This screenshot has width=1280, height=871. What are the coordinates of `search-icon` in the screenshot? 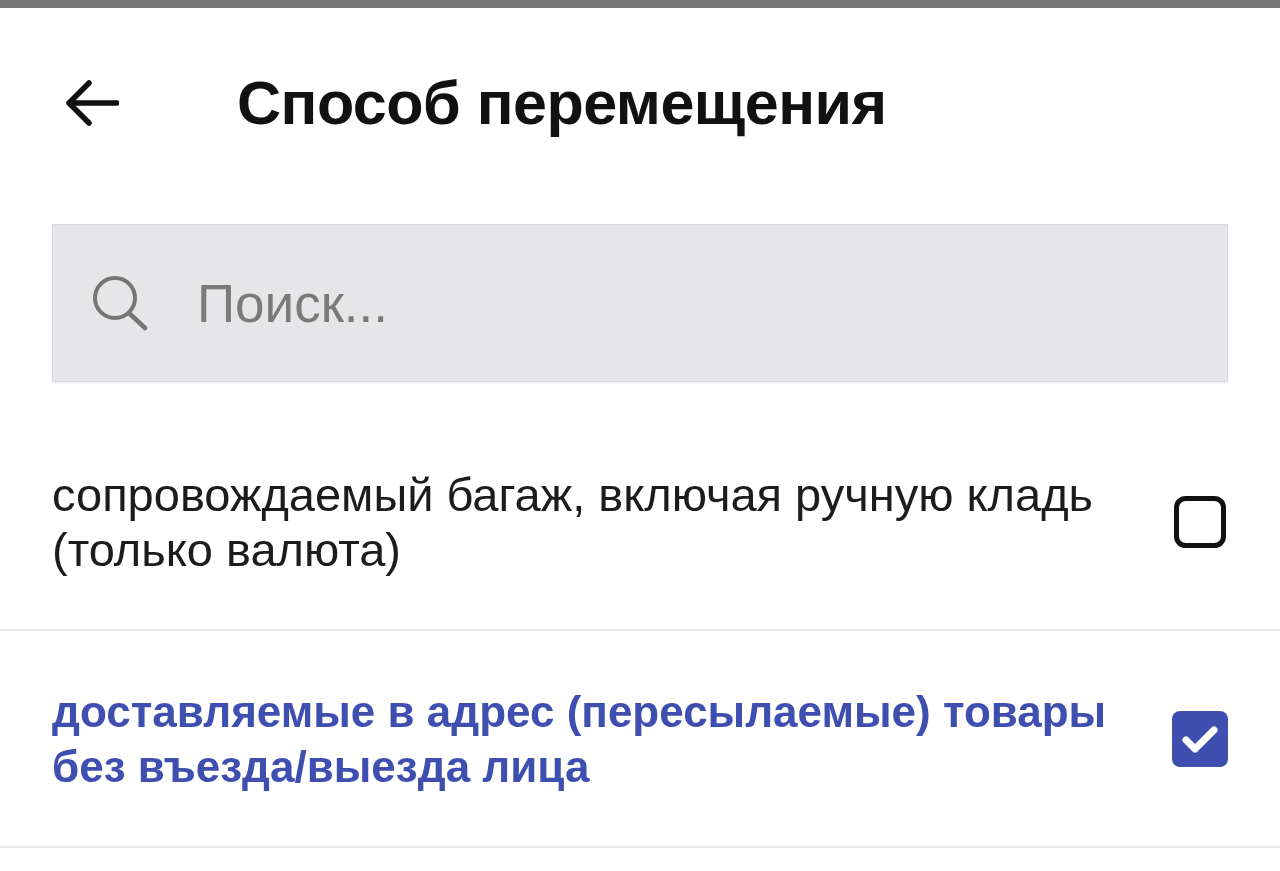 It's located at (120, 303).